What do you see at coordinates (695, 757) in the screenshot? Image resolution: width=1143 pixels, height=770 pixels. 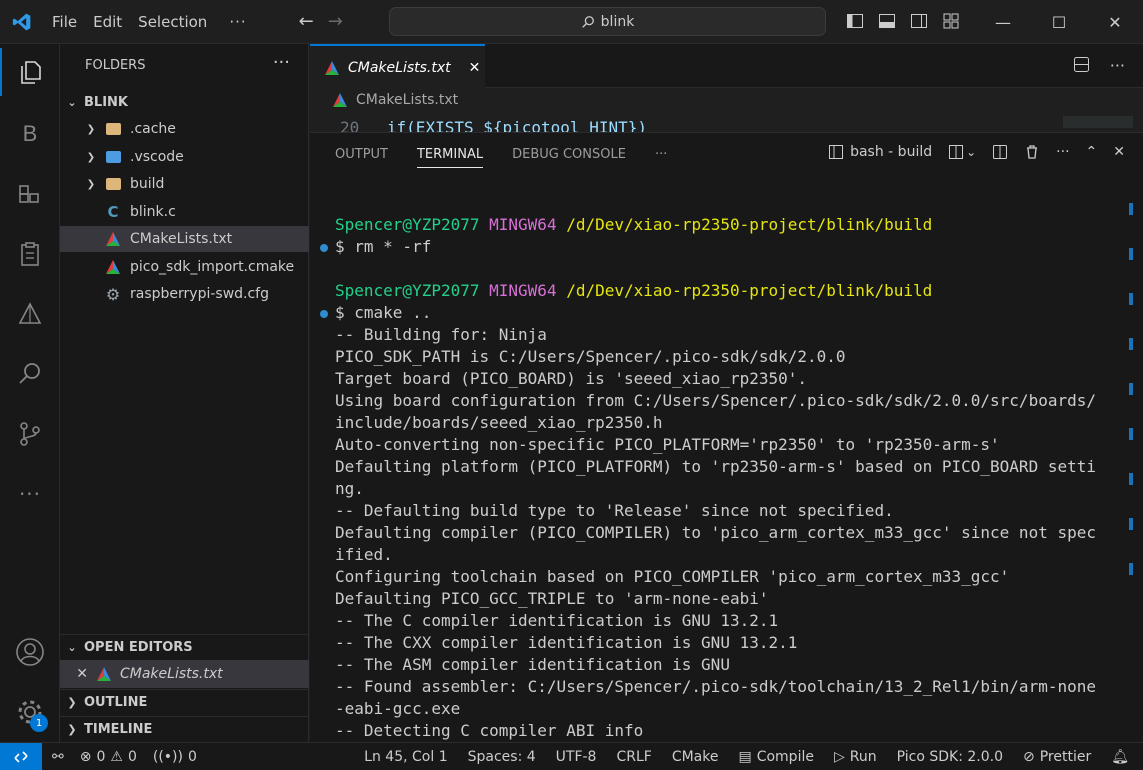 I see `language-mode: CMake` at bounding box center [695, 757].